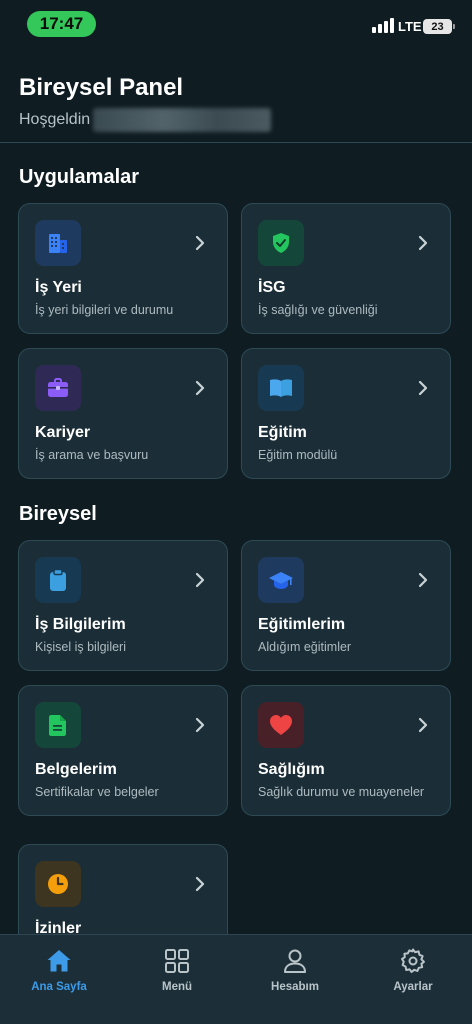 The image size is (472, 1024). Describe the element at coordinates (341, 792) in the screenshot. I see `card-subtitle: Sağlık durumu ve muayeneler` at that location.